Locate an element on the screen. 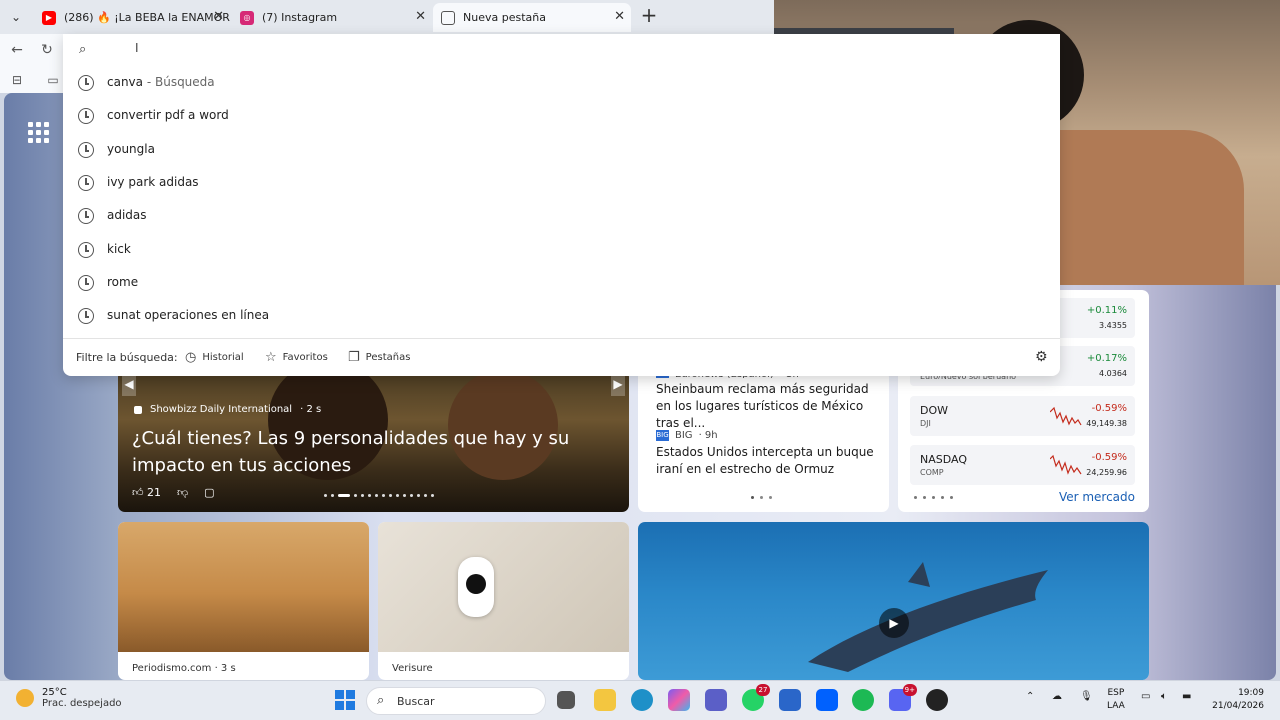 This screenshot has width=1280, height=720. ad-card: Verisure is located at coordinates (503, 601).